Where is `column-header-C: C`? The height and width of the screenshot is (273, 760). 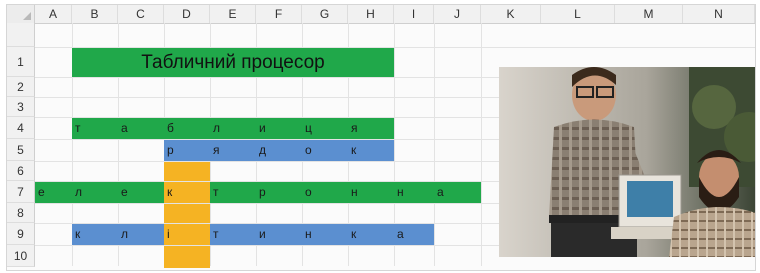 column-header-C: C is located at coordinates (141, 14).